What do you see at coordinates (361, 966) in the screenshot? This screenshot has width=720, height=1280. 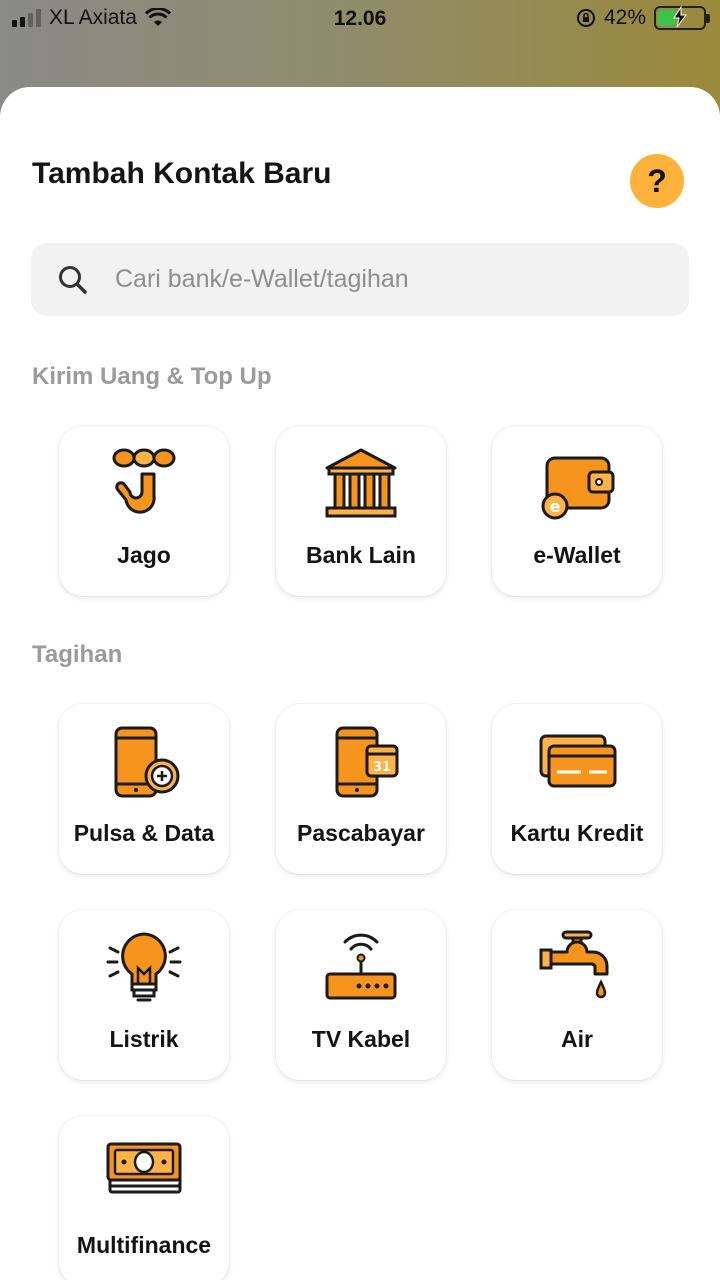 I see `router-icon` at bounding box center [361, 966].